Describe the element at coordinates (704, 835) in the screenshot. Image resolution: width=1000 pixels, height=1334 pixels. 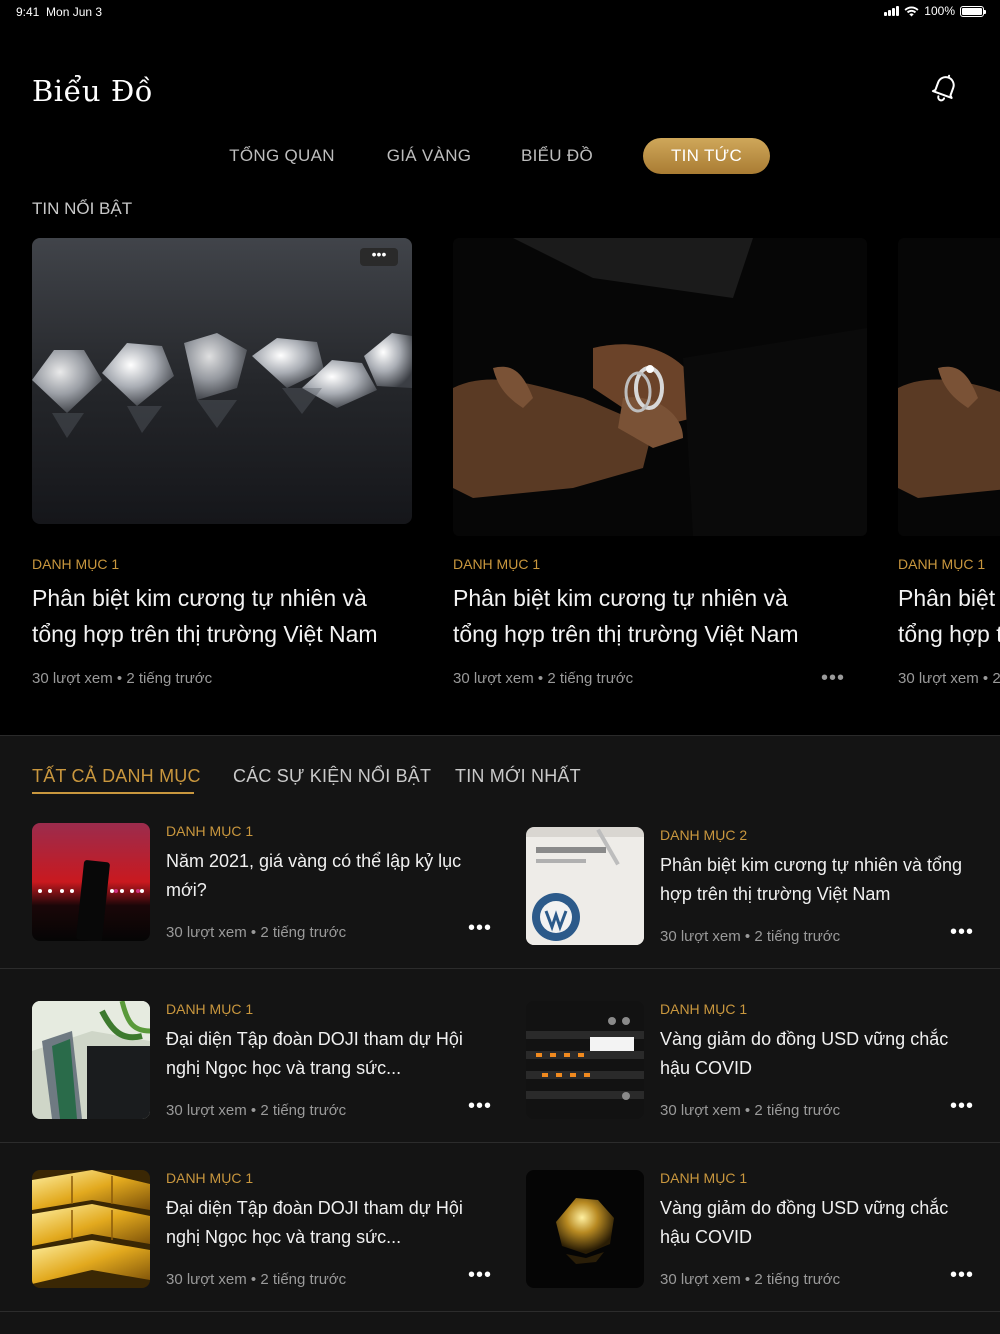
I see `news-category: DANH MỤC 2` at that location.